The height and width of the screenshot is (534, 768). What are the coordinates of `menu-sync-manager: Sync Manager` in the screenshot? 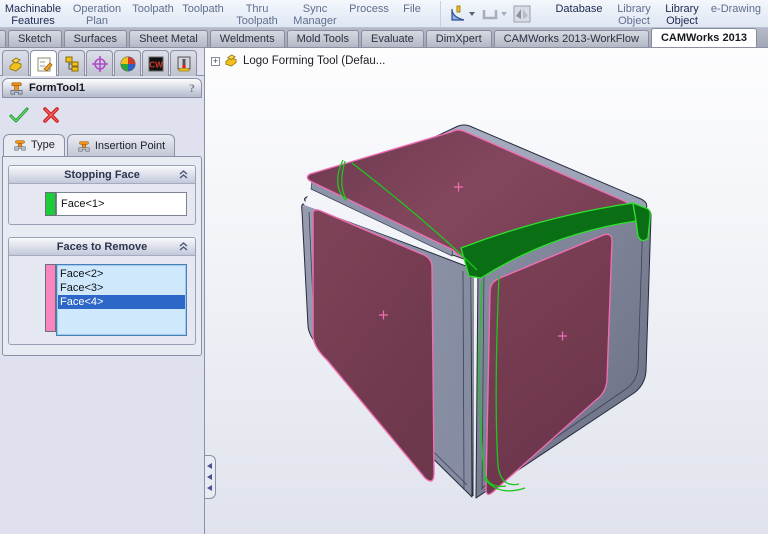 It's located at (315, 14).